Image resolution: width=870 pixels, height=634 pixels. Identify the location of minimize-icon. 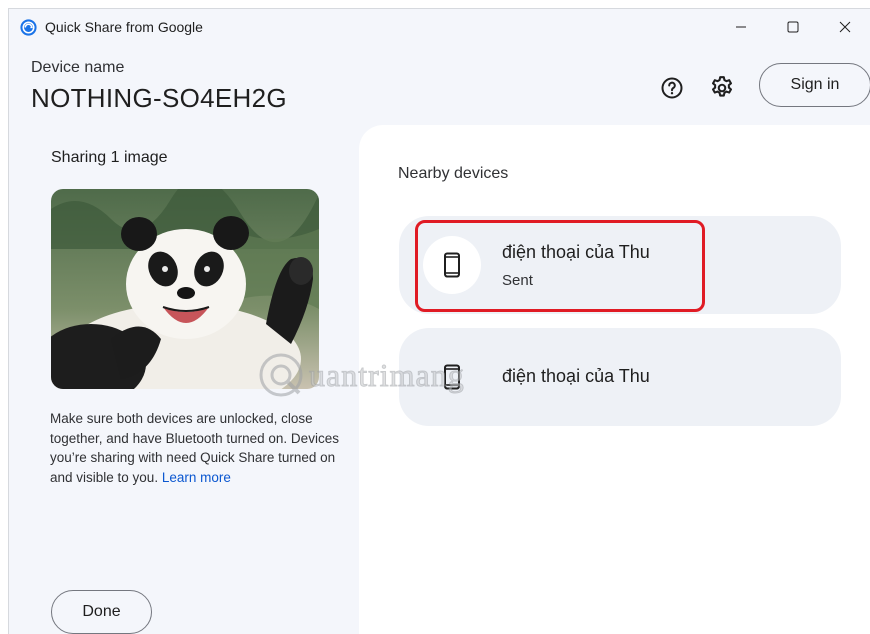
(741, 27).